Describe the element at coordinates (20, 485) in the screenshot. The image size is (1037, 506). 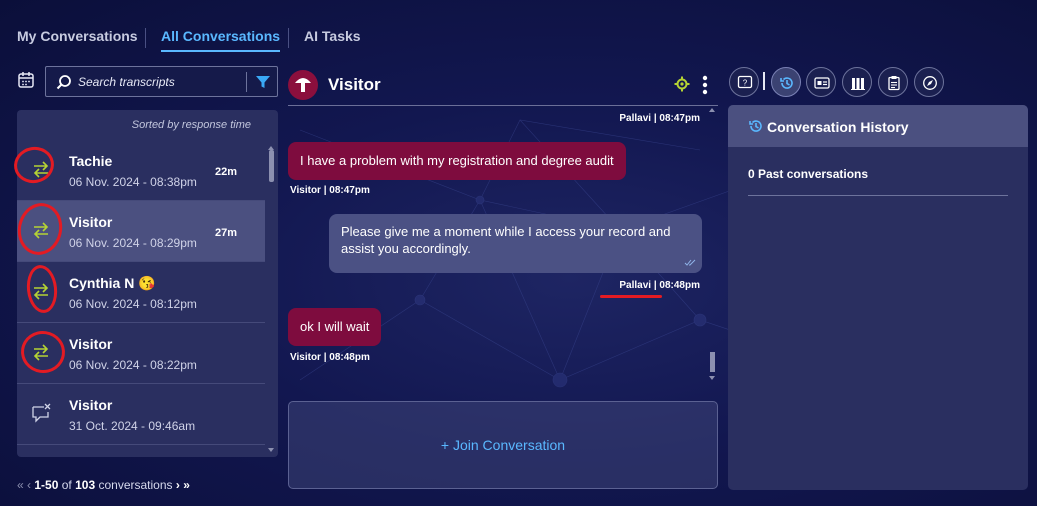
I see `first-page-icon: «` at that location.